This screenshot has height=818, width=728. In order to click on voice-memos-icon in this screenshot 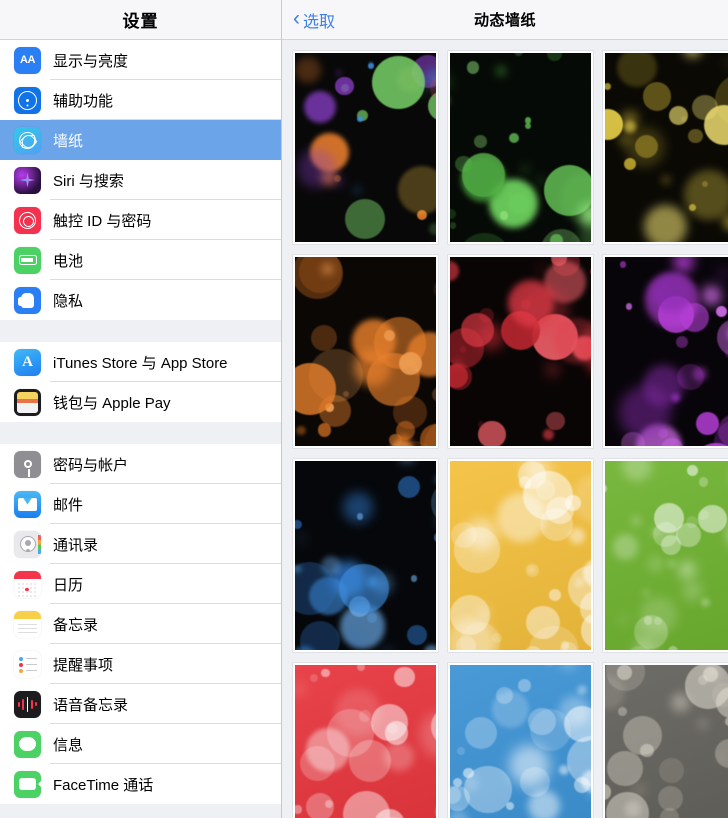, I will do `click(27, 704)`.